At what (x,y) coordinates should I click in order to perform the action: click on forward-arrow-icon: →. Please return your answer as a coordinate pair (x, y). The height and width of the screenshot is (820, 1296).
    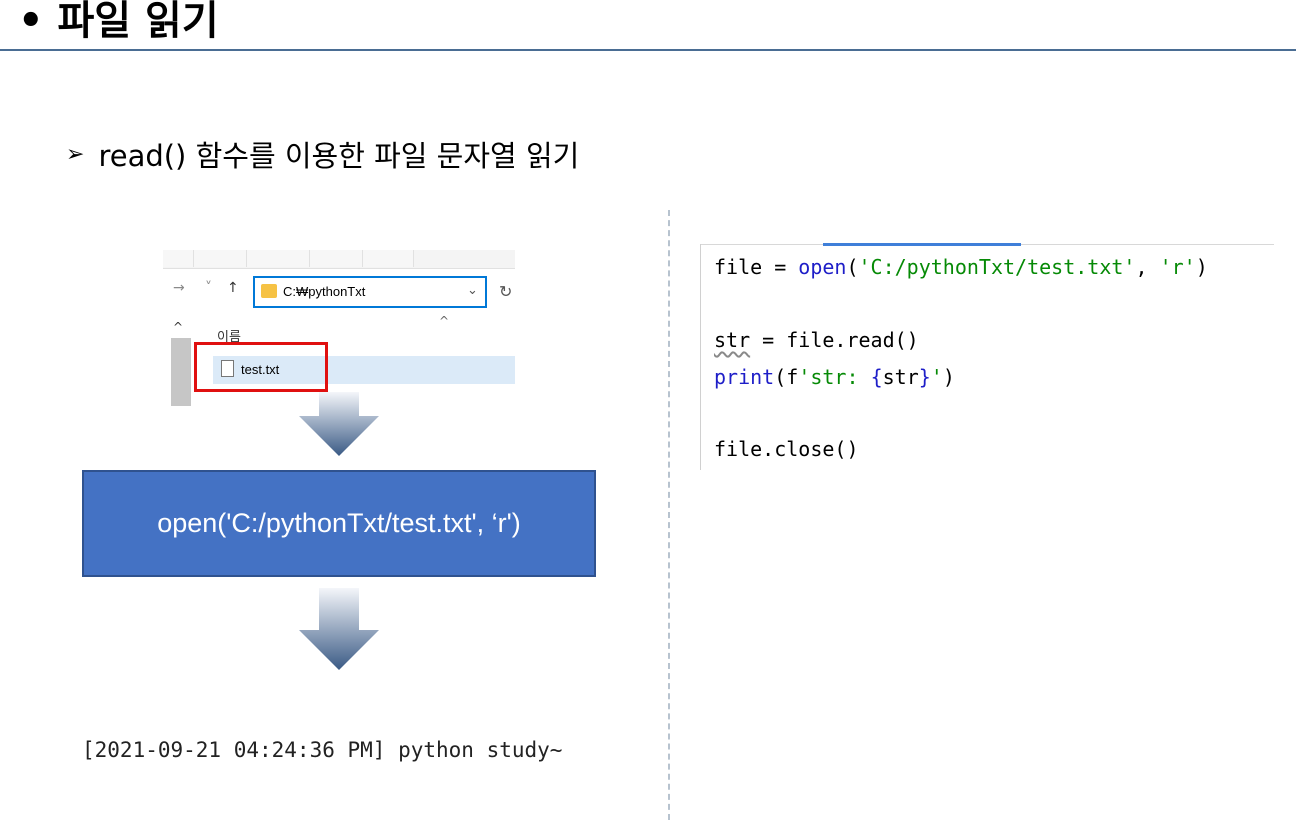
    Looking at the image, I should click on (179, 288).